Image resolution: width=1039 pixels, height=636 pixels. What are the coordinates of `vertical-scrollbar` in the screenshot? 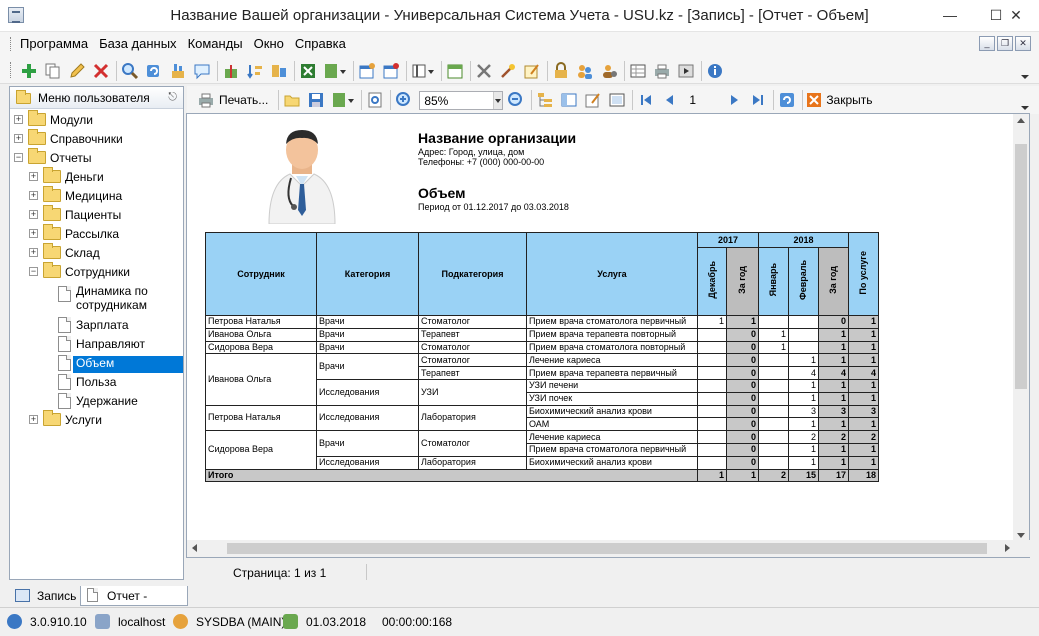 It's located at (1021, 328).